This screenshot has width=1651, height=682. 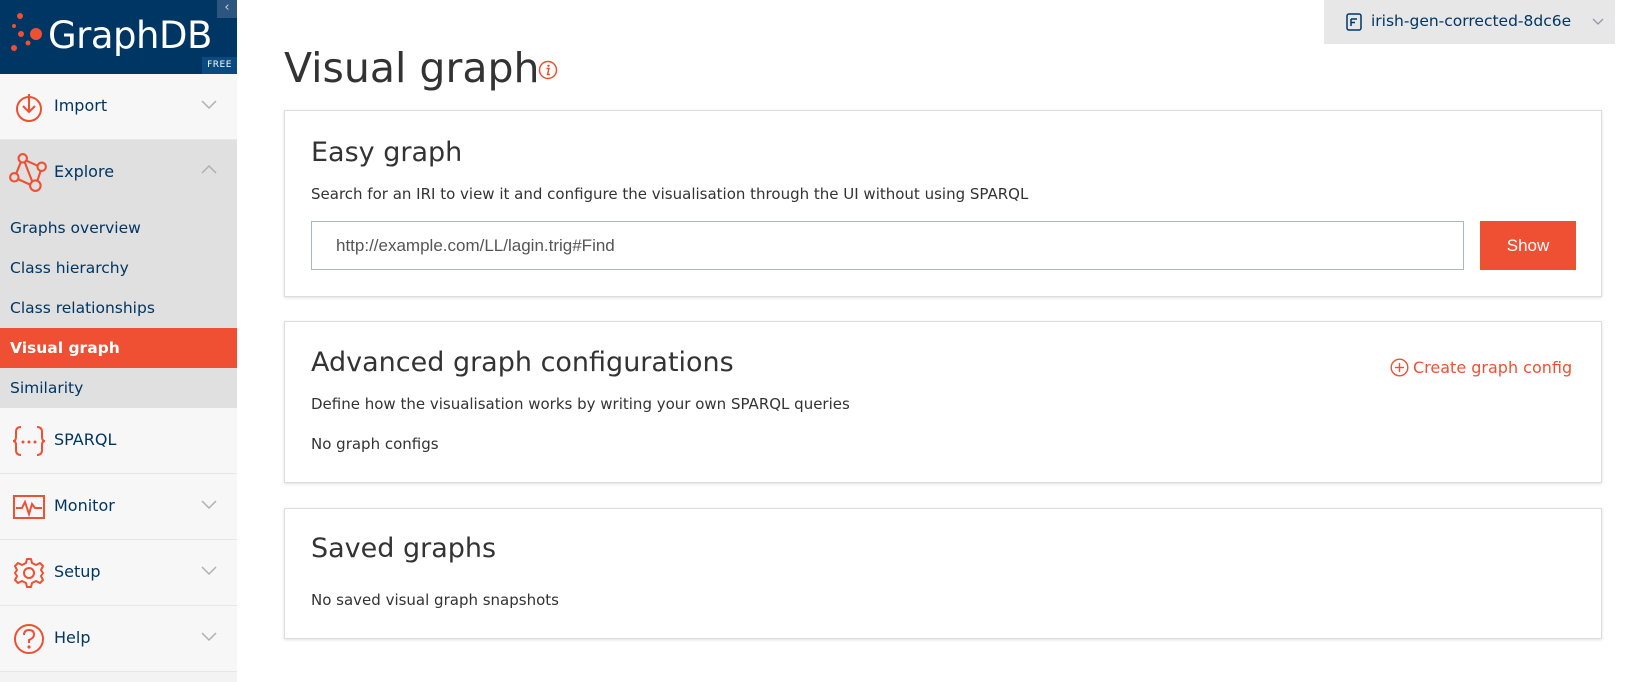 What do you see at coordinates (1354, 22) in the screenshot?
I see `database-icon` at bounding box center [1354, 22].